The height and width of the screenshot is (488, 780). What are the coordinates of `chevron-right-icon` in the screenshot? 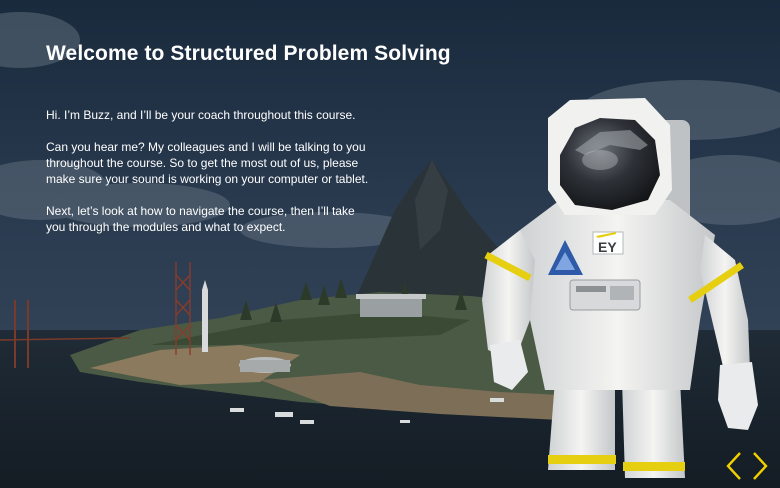 It's located at (760, 466).